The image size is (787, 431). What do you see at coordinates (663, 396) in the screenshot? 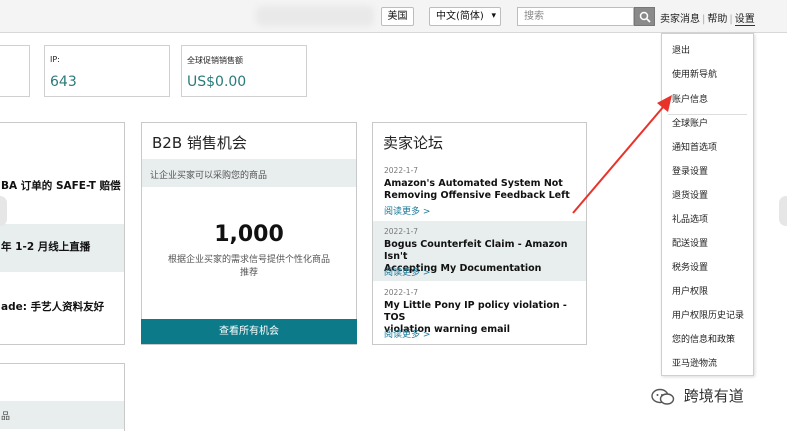
I see `wechat-icon` at bounding box center [663, 396].